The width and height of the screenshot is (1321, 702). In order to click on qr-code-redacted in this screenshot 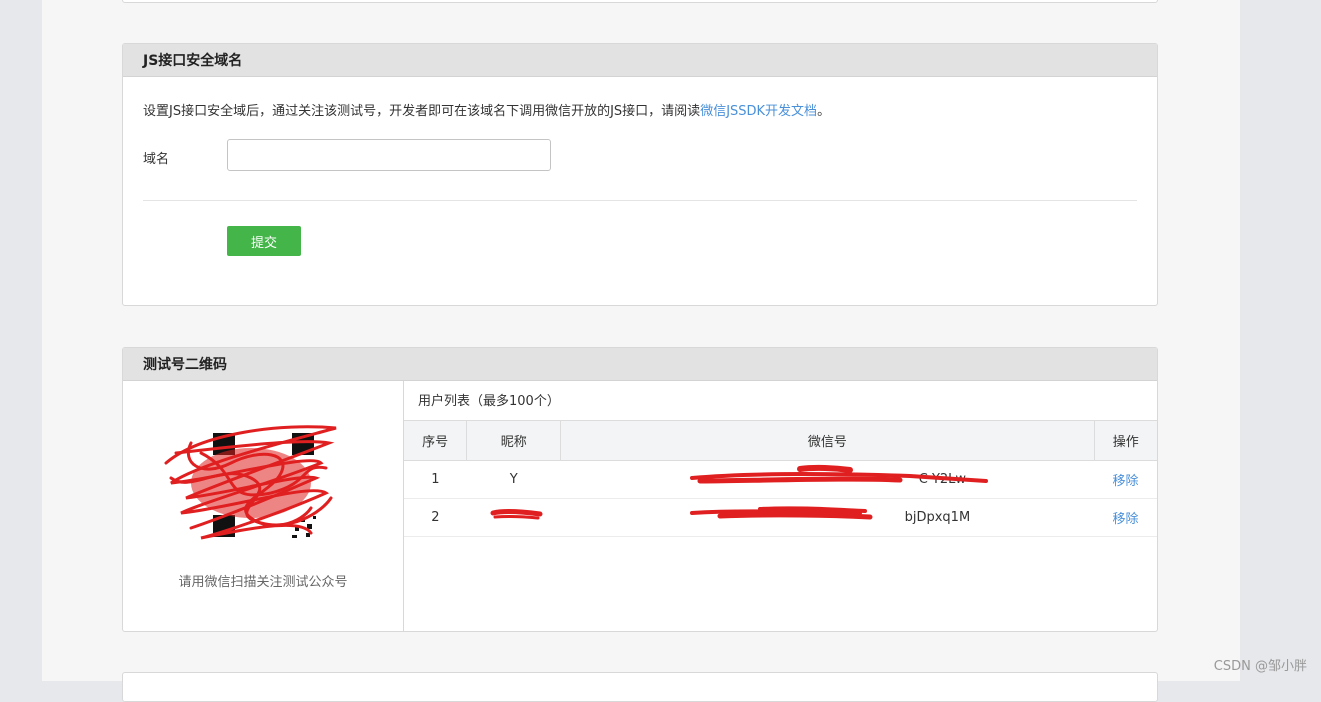, I will do `click(250, 482)`.